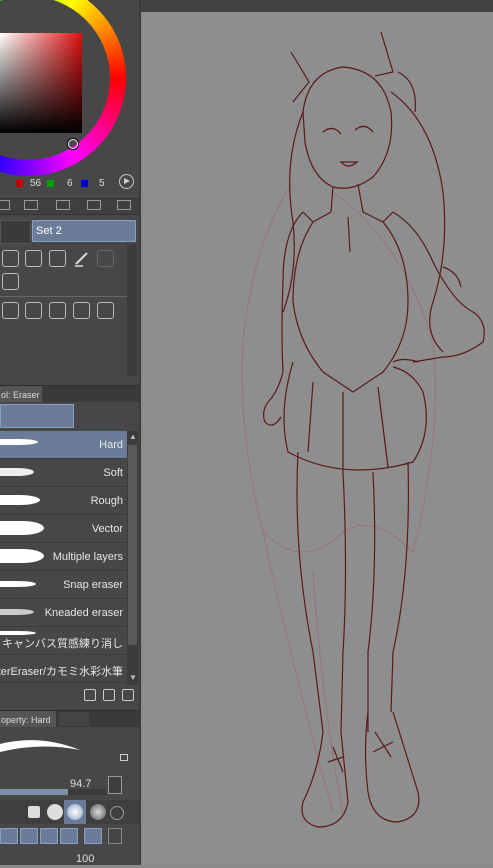  I want to click on list-item: Soft, so click(63, 473).